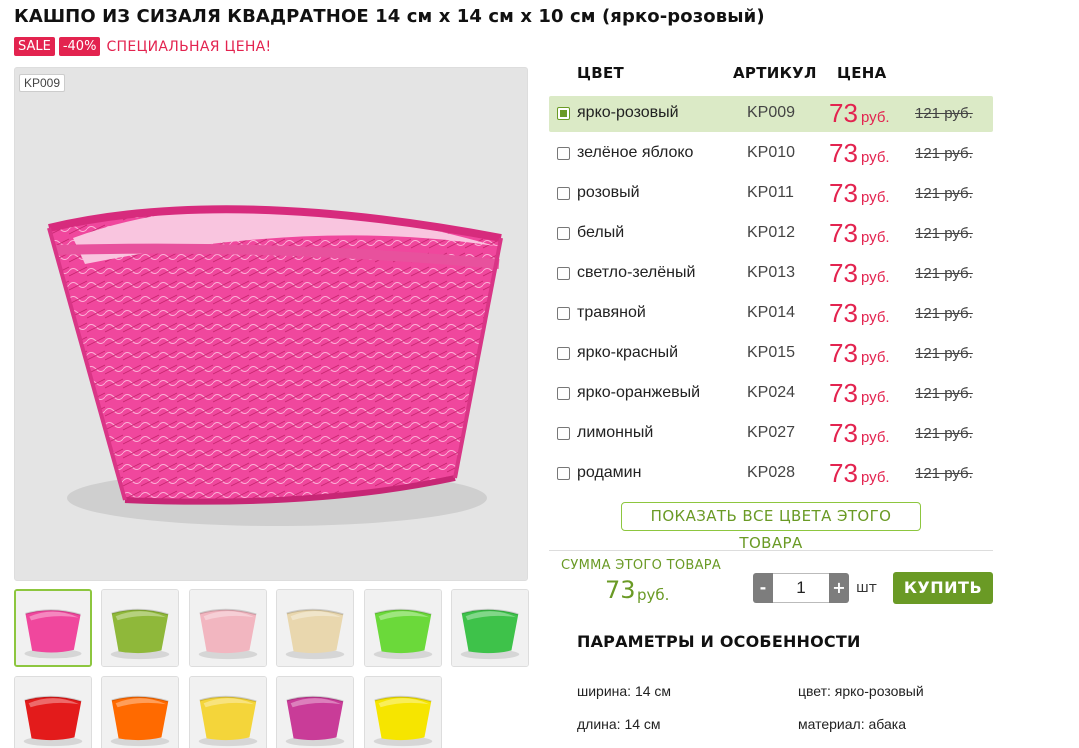 Image resolution: width=1079 pixels, height=748 pixels. I want to click on variant-sku: KP012, so click(771, 232).